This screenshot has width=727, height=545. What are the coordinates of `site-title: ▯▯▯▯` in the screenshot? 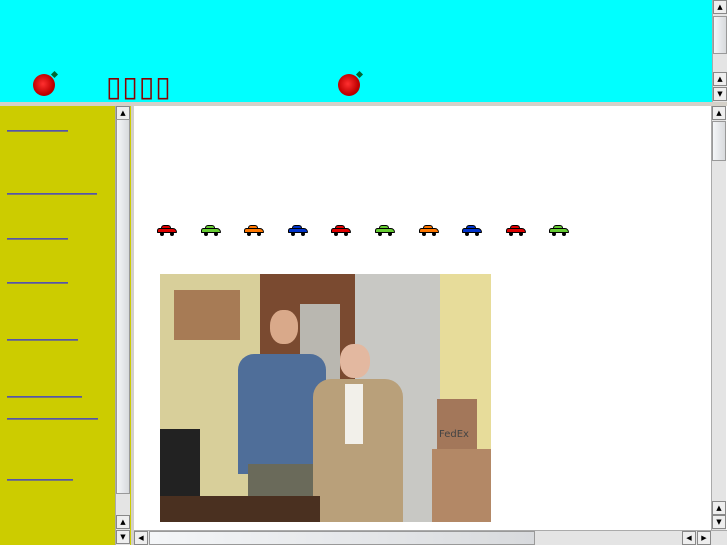 It's located at (139, 86).